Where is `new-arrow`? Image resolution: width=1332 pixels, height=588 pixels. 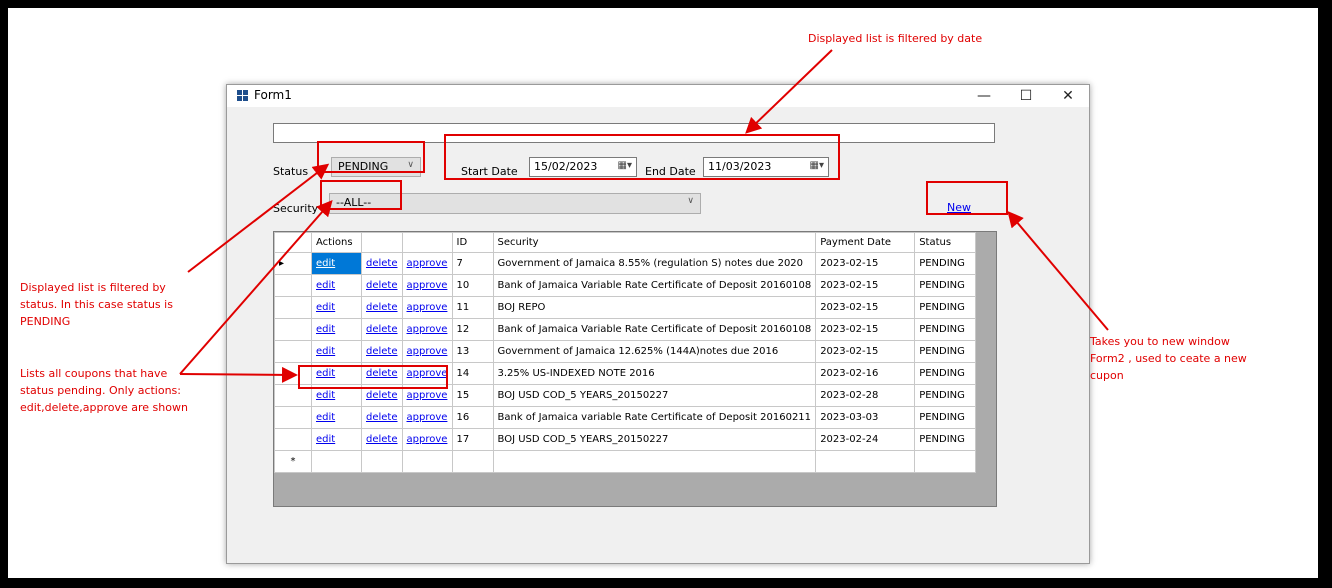 new-arrow is located at coordinates (1058, 270).